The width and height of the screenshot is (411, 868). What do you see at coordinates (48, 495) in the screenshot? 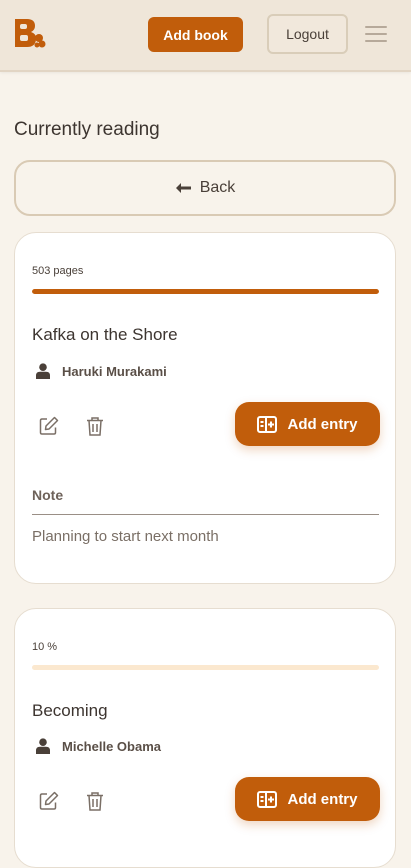
I see `note-label: Note` at bounding box center [48, 495].